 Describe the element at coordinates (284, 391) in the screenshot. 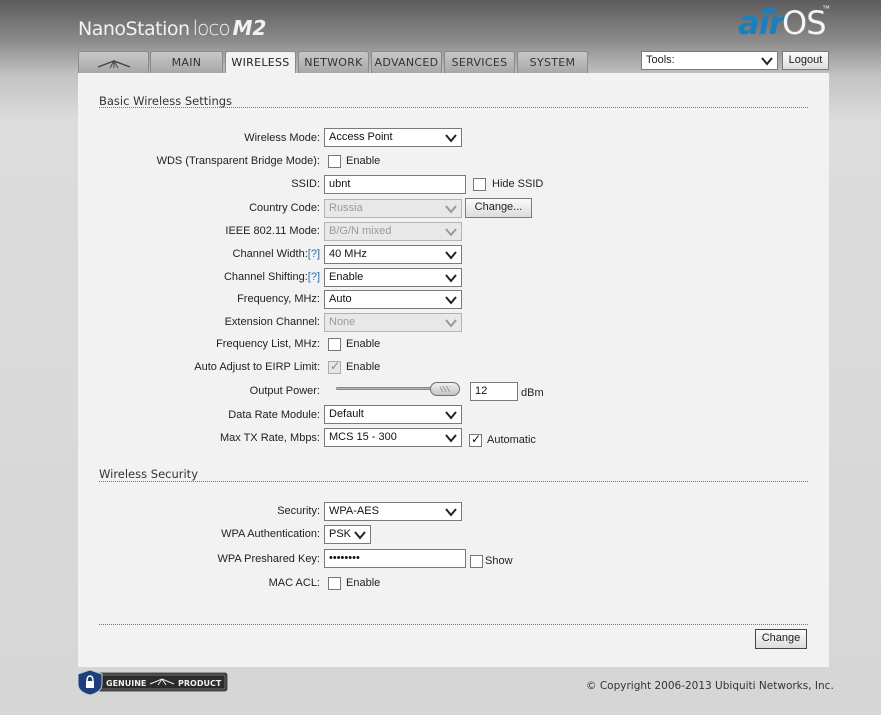

I see `output-power-label: Output Power:` at that location.